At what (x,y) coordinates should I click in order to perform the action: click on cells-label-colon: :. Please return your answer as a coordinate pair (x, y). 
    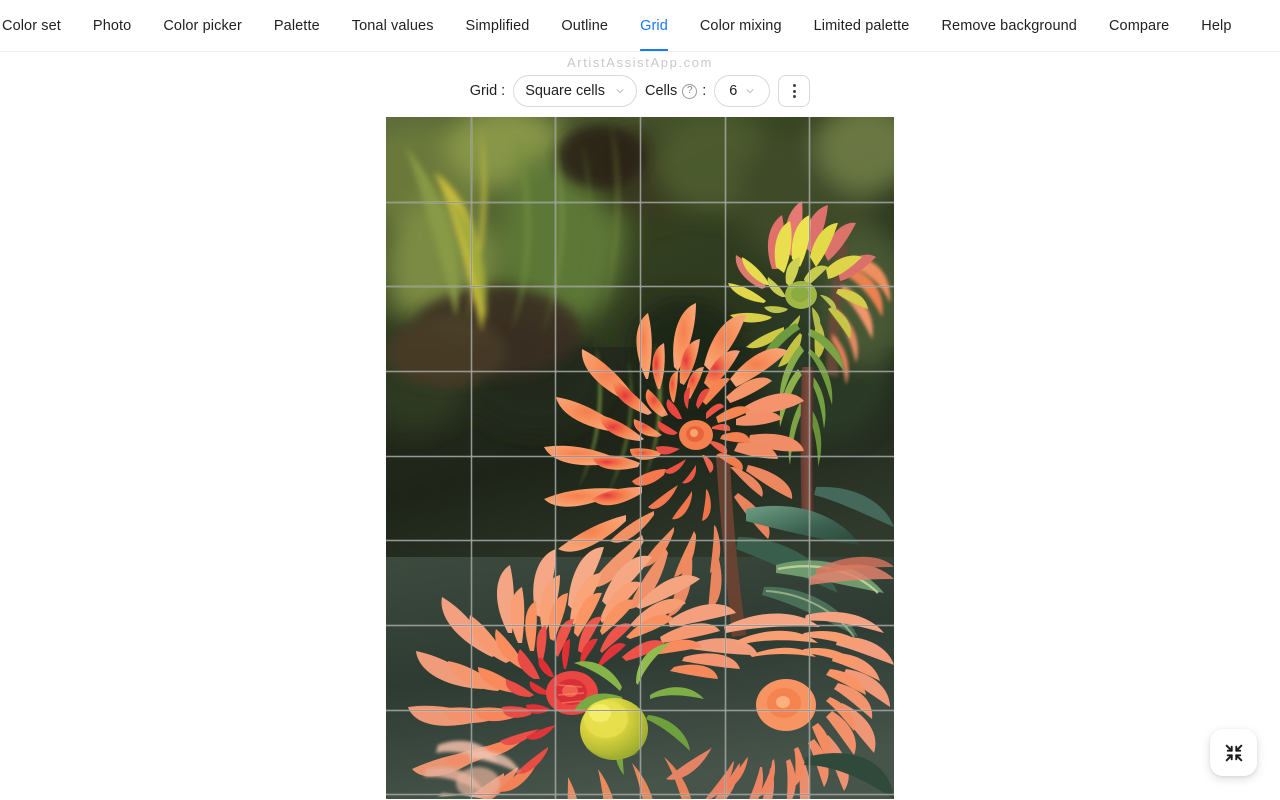
    Looking at the image, I should click on (704, 91).